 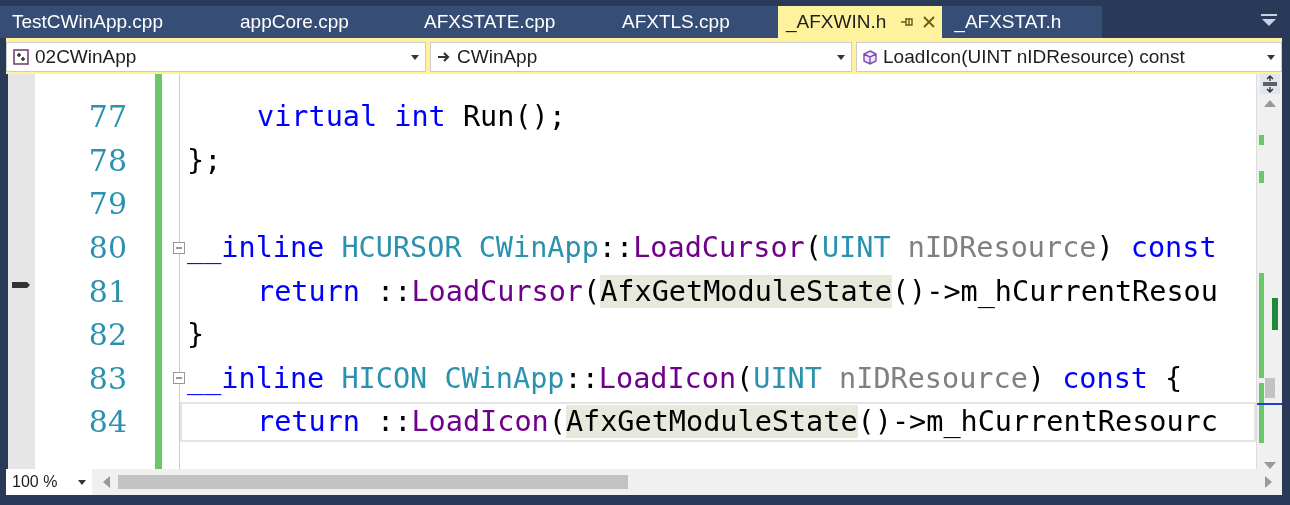 I want to click on vertical-scrollbar, so click(x=1269, y=271).